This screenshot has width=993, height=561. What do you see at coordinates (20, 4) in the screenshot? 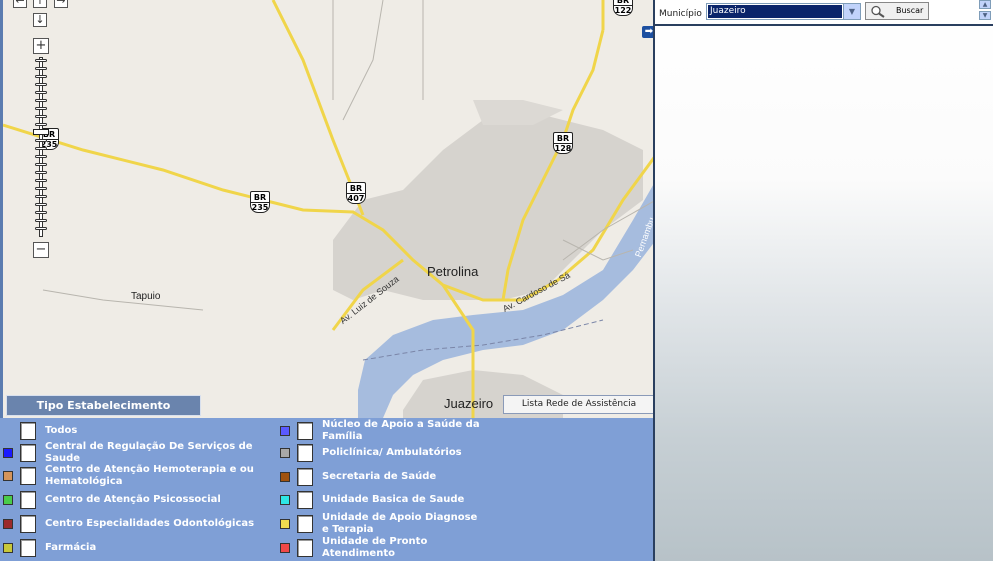
I see `pan-left-button: ←` at bounding box center [20, 4].